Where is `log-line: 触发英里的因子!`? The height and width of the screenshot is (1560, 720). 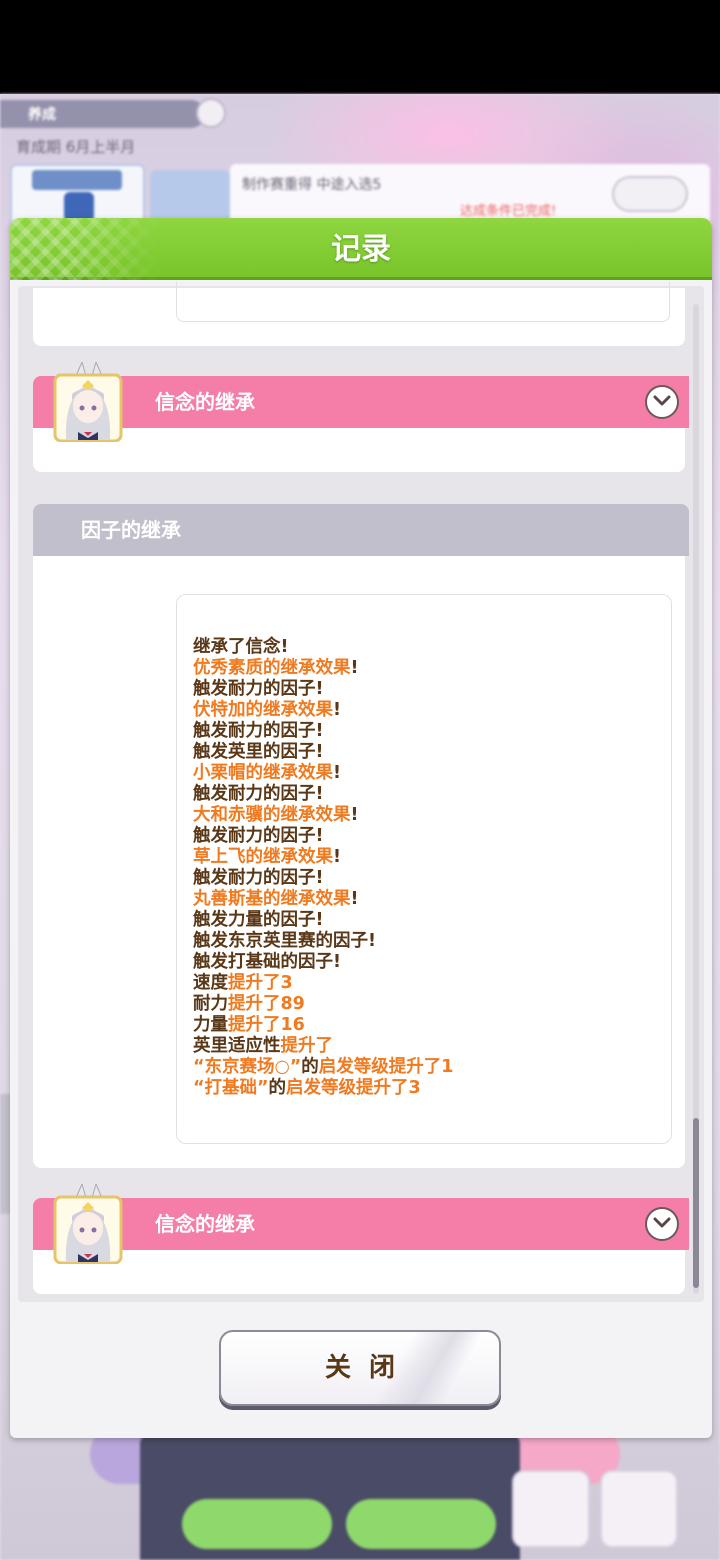
log-line: 触发英里的因子! is located at coordinates (323, 752).